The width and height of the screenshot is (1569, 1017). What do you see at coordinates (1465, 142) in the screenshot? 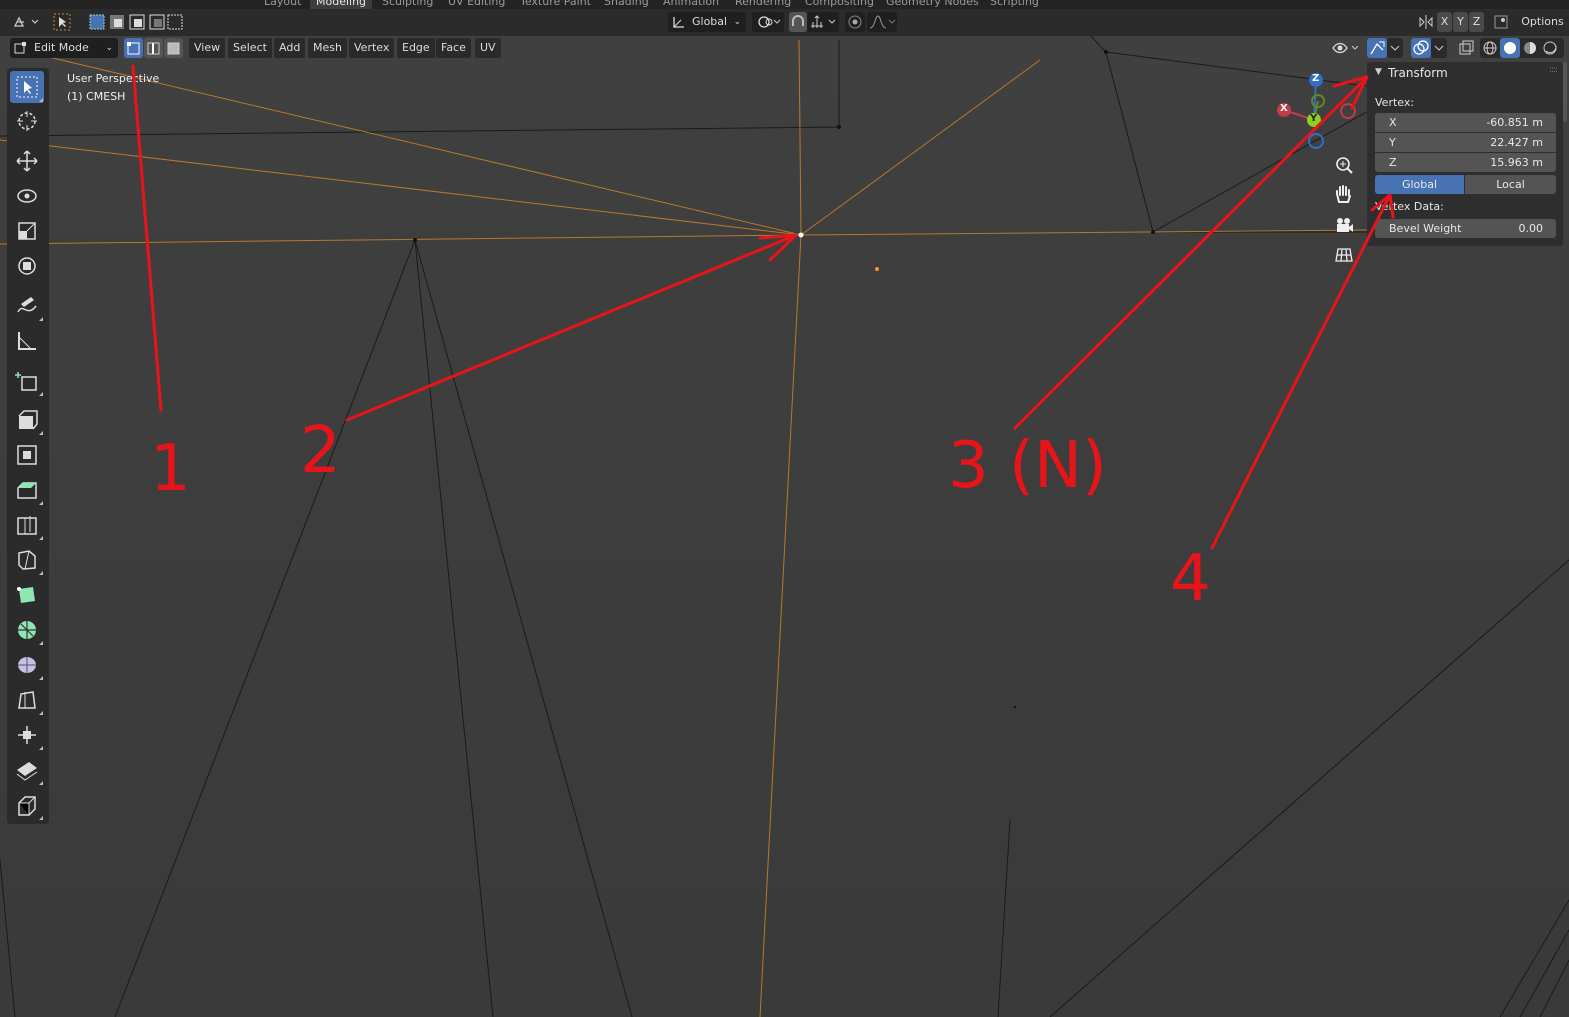
I see `vertex-y-field: Y 22.427 m` at bounding box center [1465, 142].